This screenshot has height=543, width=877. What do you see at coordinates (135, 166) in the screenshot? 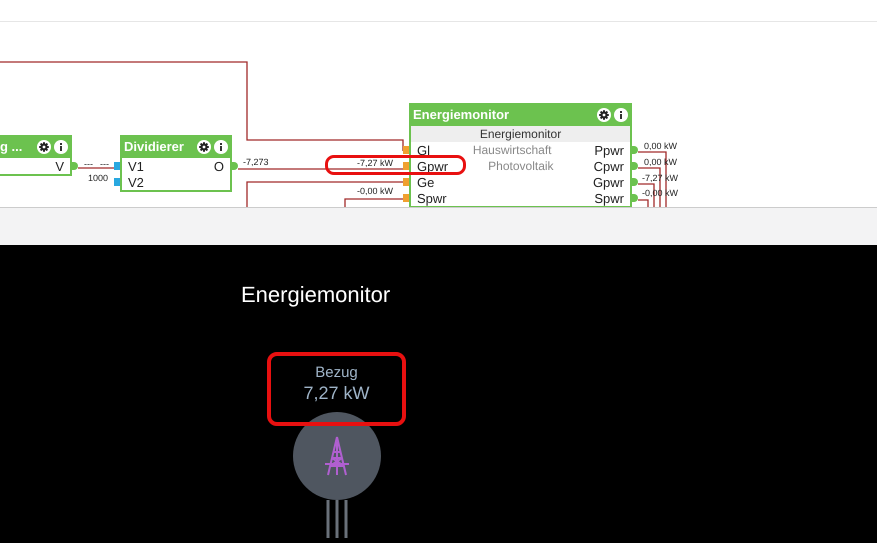
I see `input-name: V1` at bounding box center [135, 166].